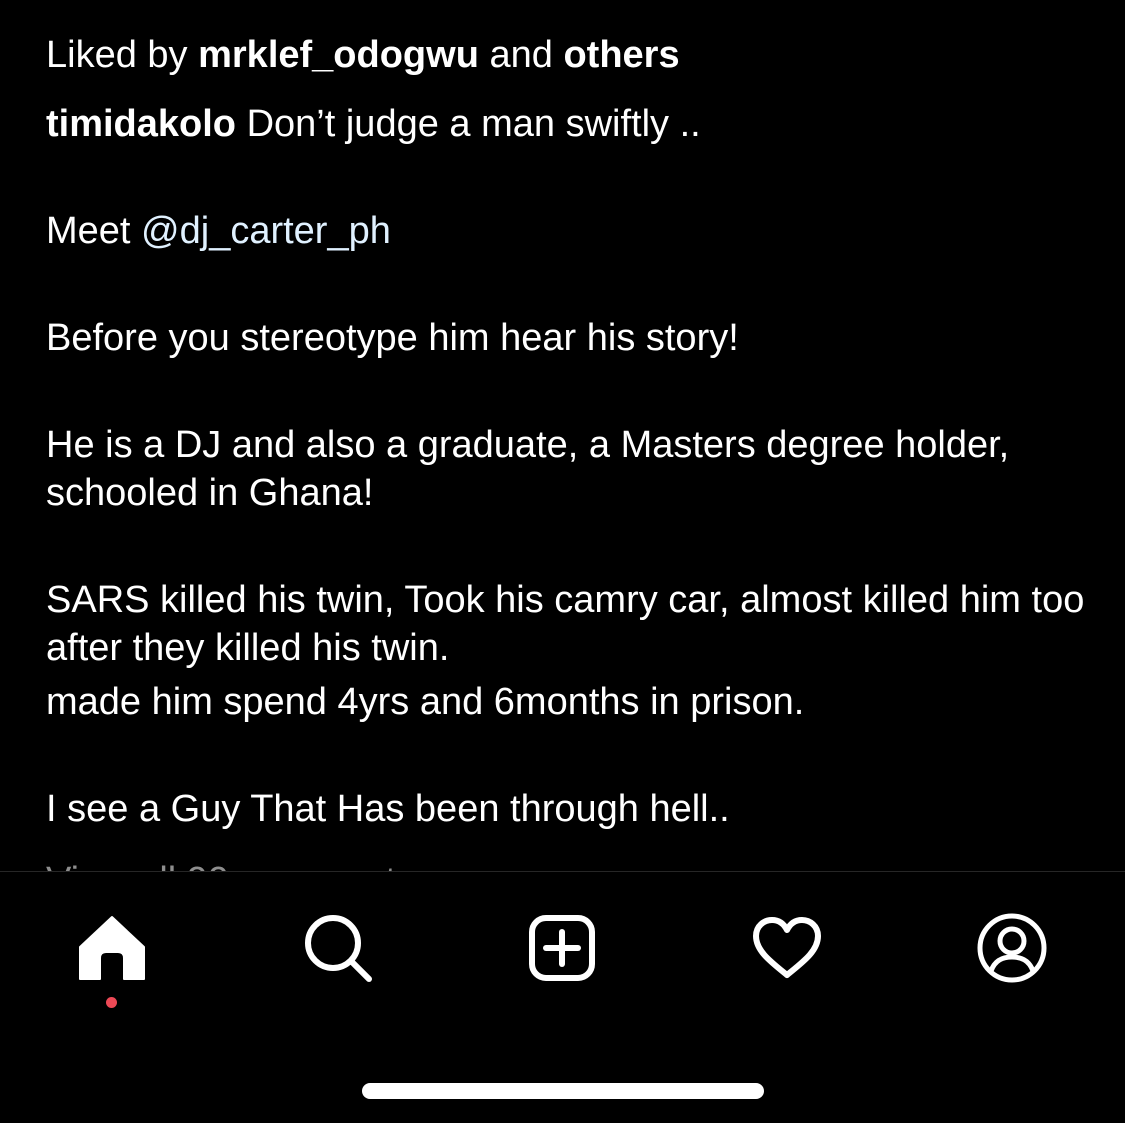 This screenshot has width=1125, height=1123. I want to click on notification-dot, so click(111, 1002).